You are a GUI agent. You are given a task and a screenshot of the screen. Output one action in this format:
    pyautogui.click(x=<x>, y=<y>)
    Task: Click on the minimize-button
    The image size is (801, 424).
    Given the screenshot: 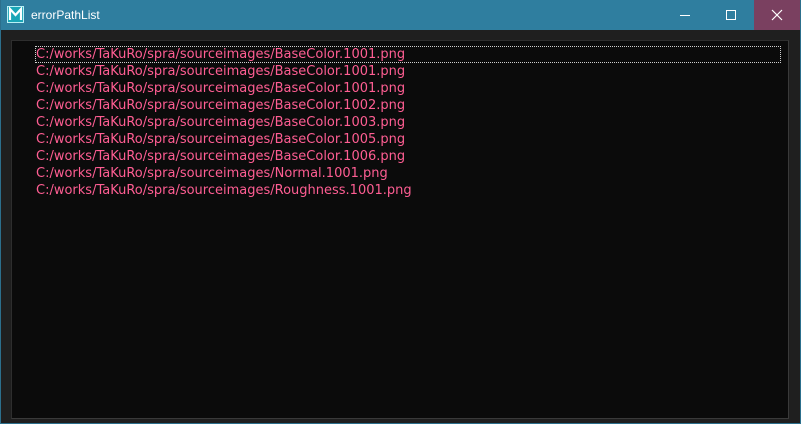 What is the action you would take?
    pyautogui.click(x=685, y=15)
    